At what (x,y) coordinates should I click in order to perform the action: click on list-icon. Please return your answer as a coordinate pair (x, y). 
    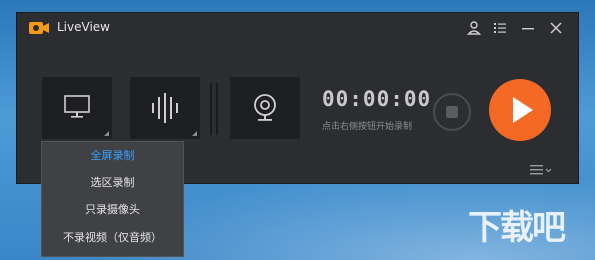
    Looking at the image, I should click on (500, 28).